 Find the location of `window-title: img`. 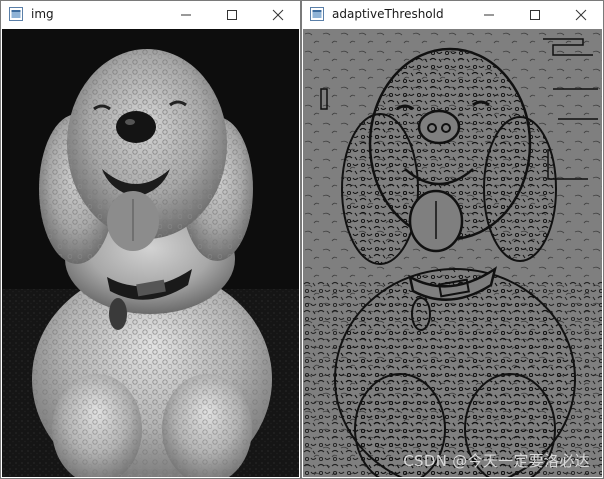

window-title: img is located at coordinates (42, 14).